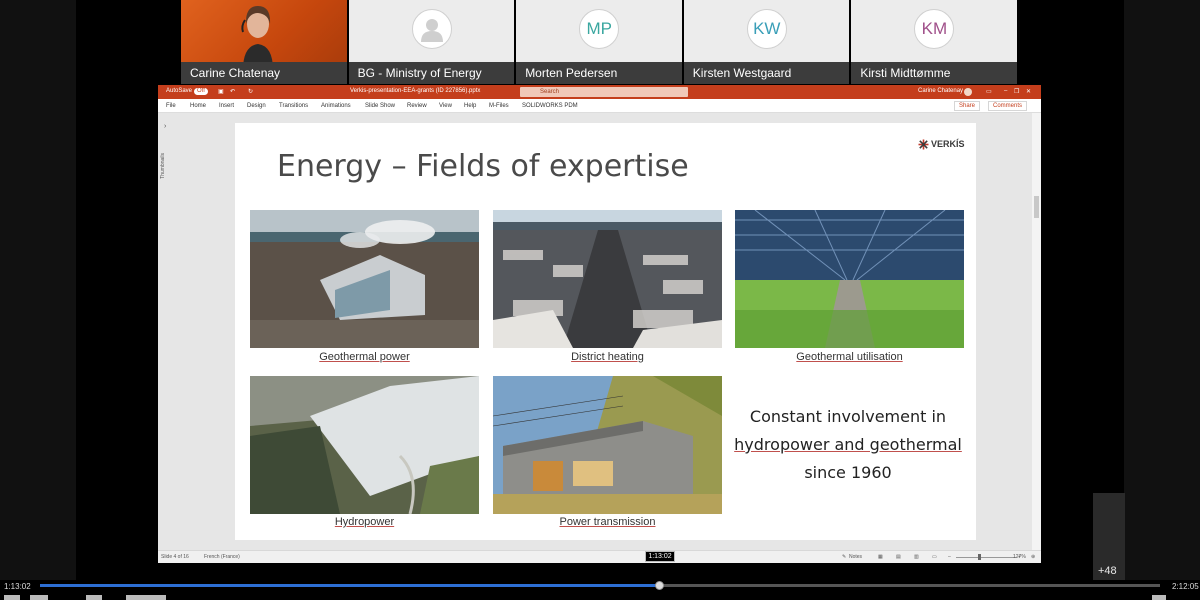  What do you see at coordinates (607, 445) in the screenshot?
I see `power-transmission-photo` at bounding box center [607, 445].